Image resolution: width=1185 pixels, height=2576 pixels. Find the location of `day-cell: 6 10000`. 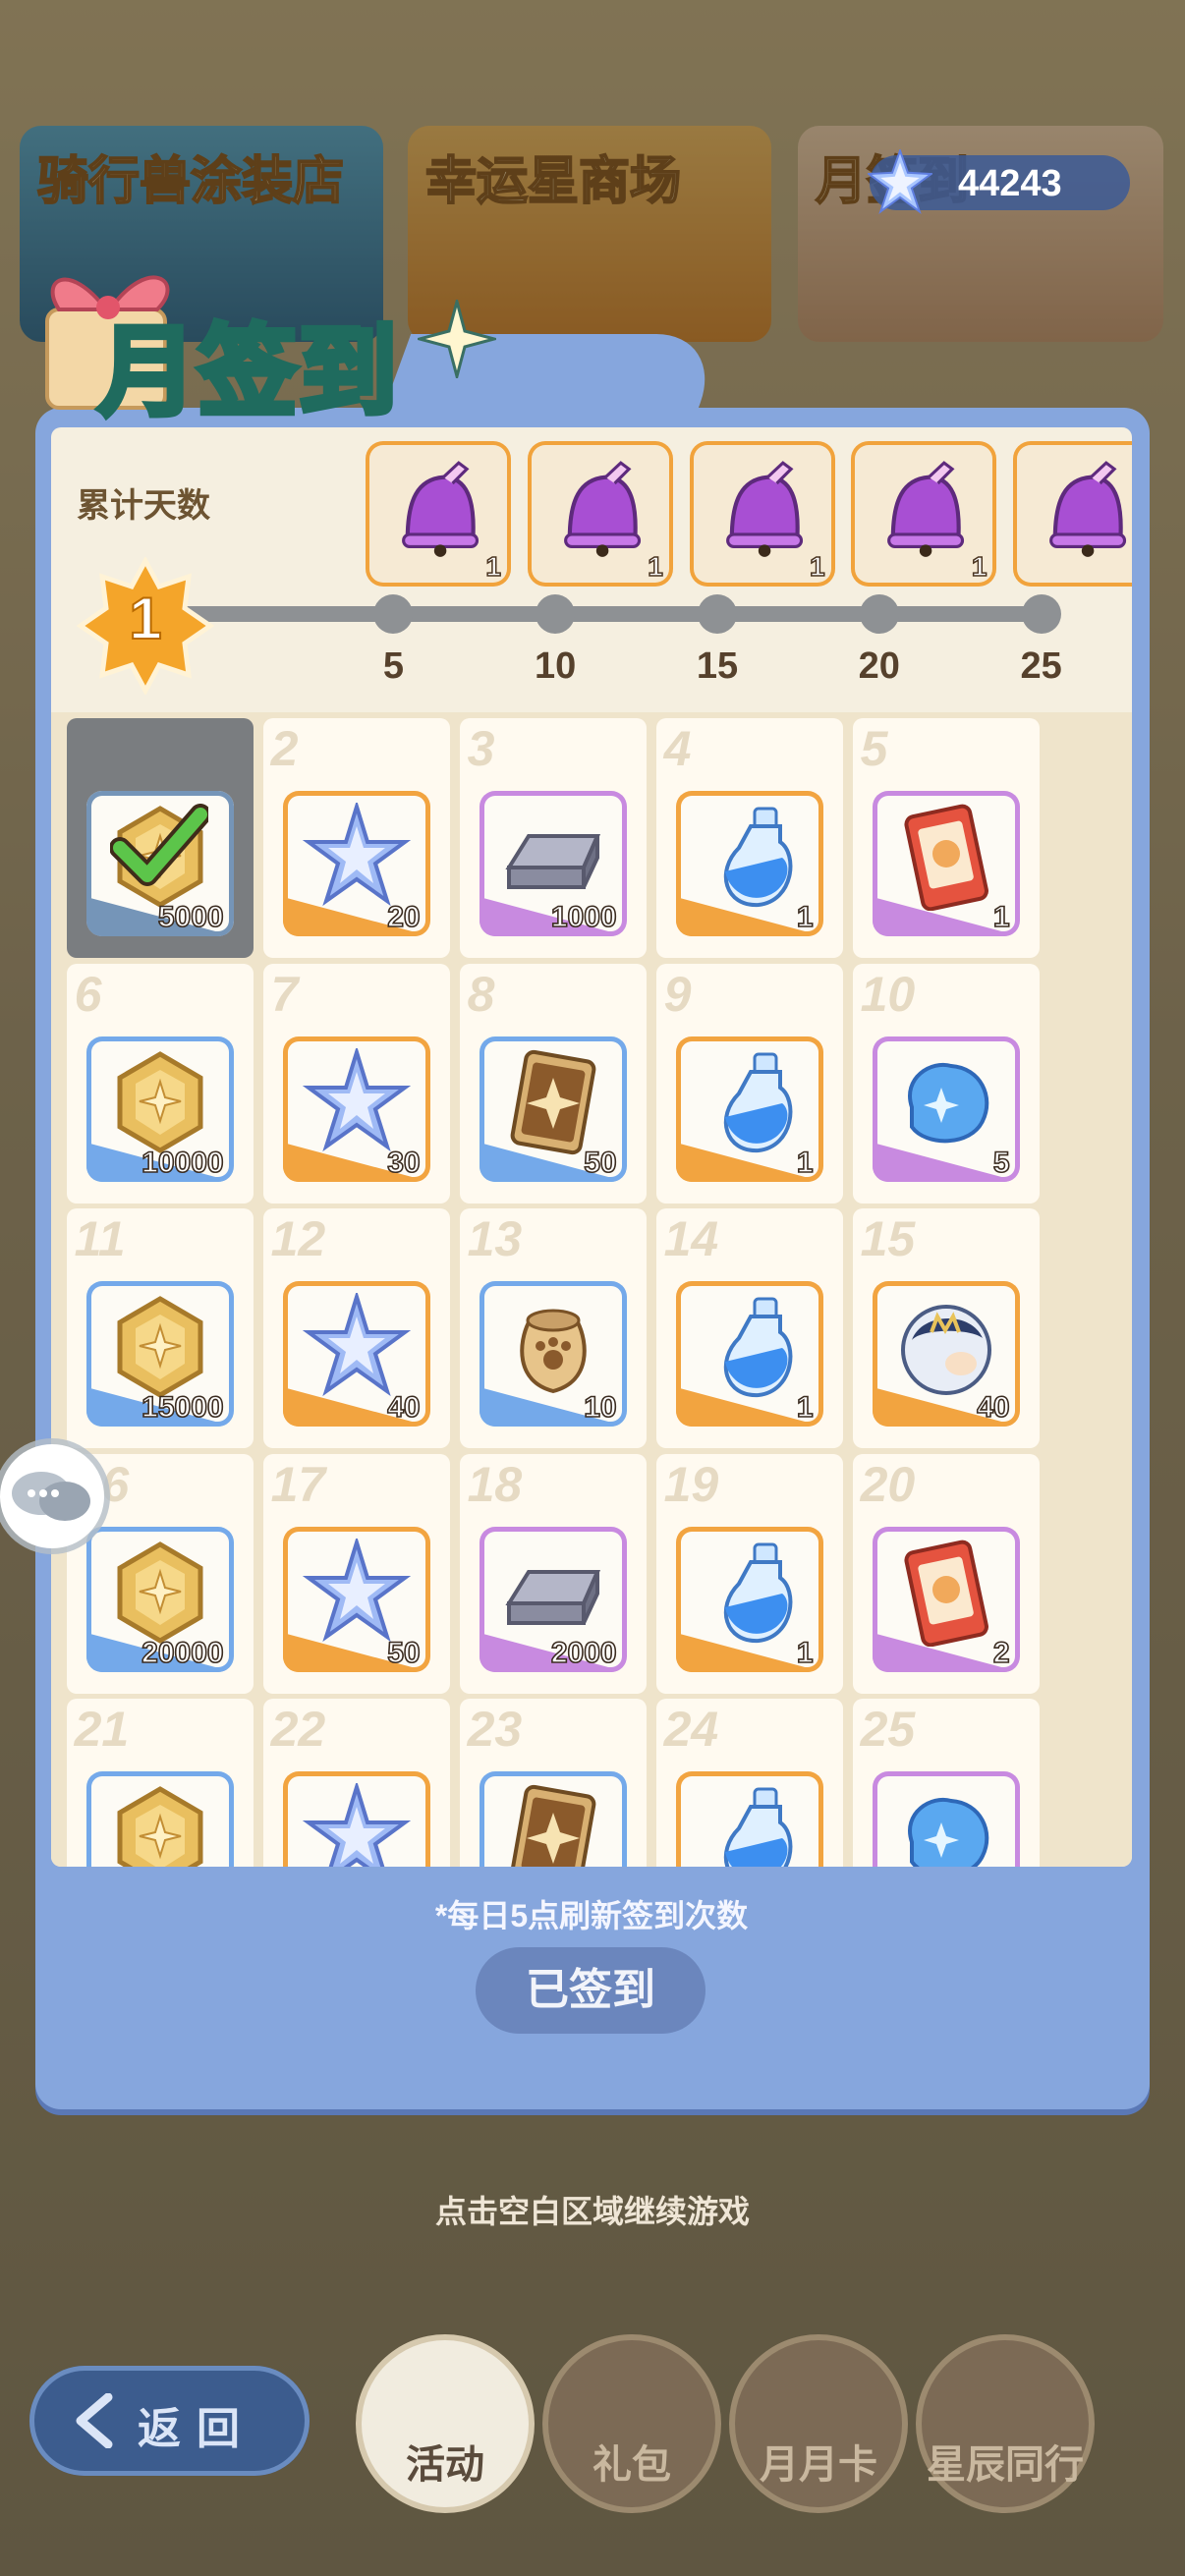

day-cell: 6 10000 is located at coordinates (160, 1083).